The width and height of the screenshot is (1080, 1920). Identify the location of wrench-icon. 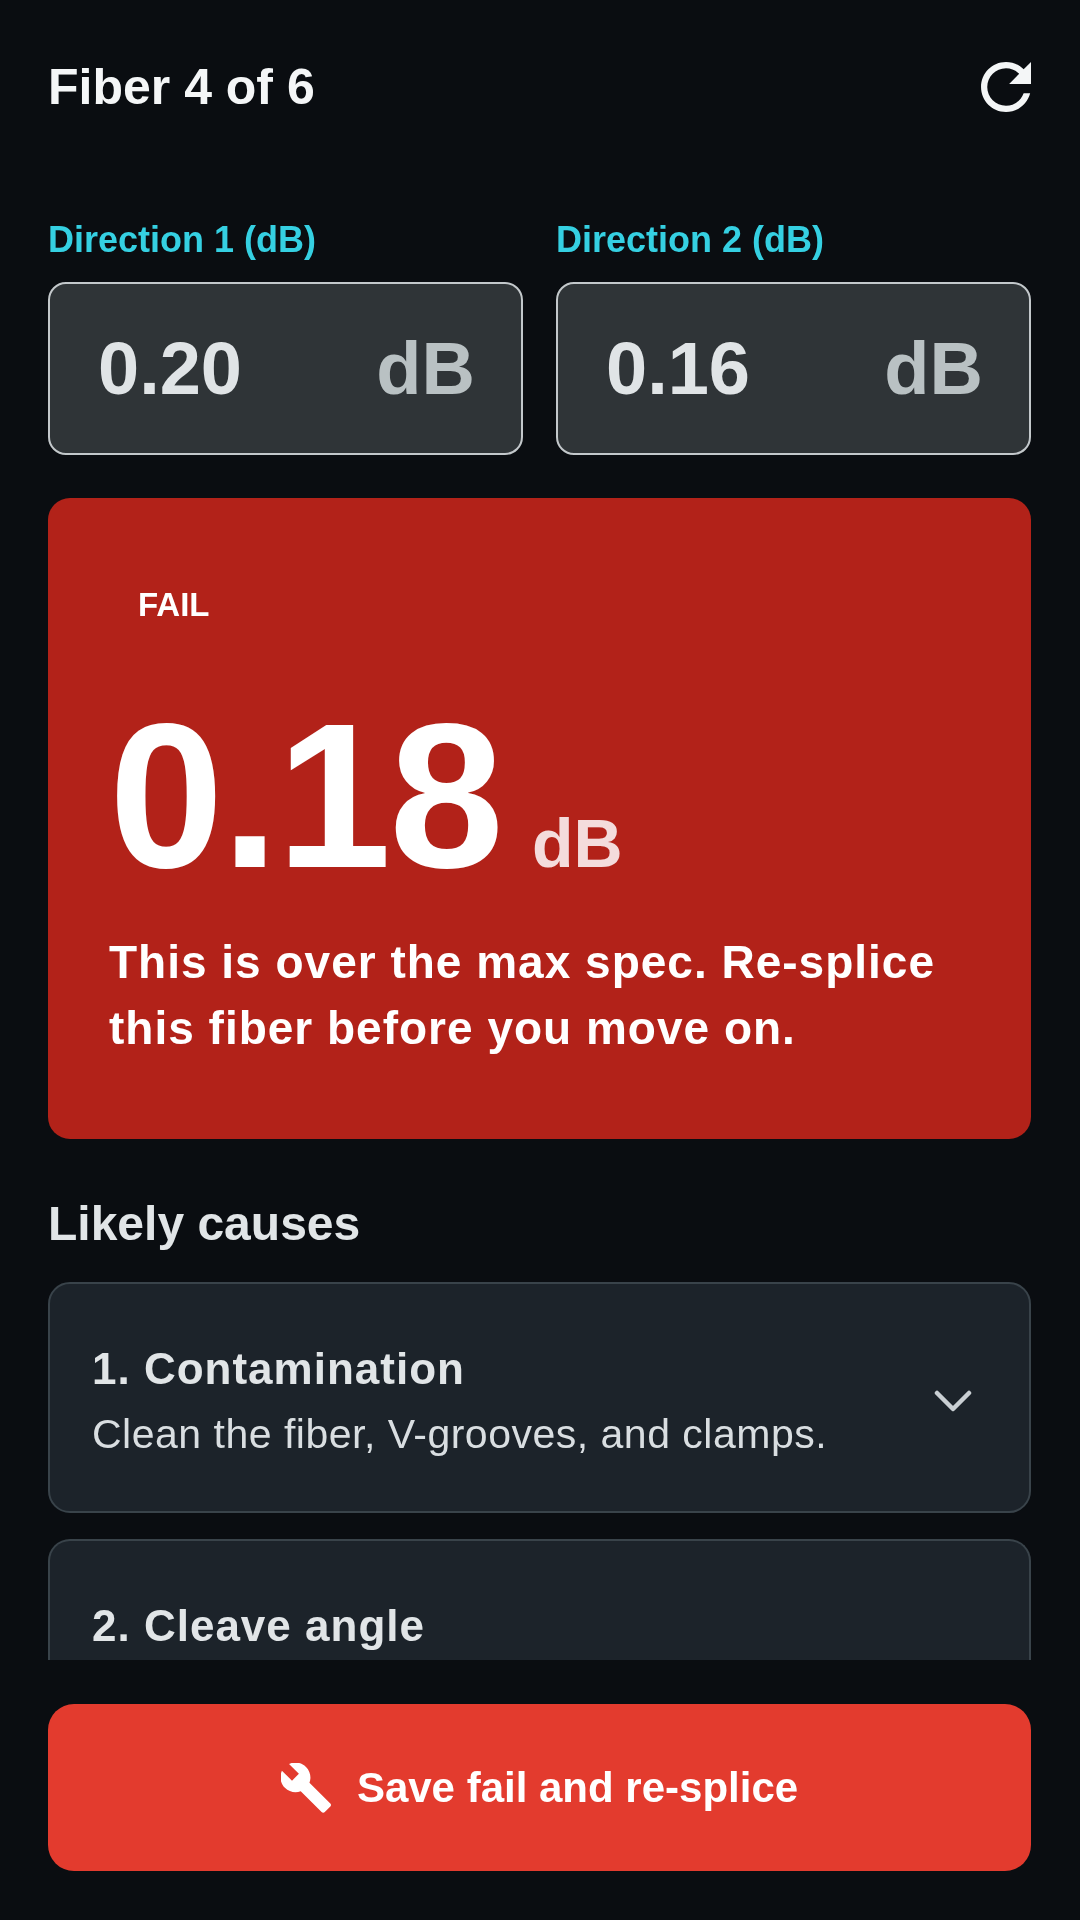
(305, 1787).